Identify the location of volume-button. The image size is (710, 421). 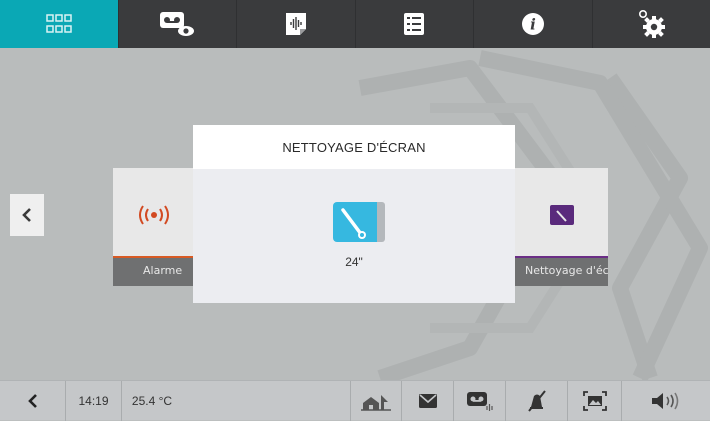
(666, 401).